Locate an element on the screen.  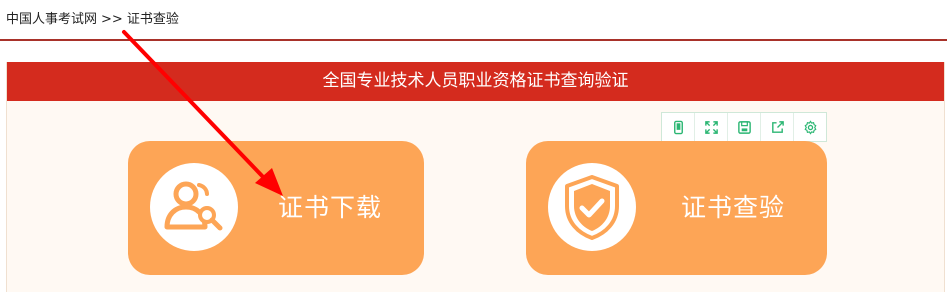
mobile-icon is located at coordinates (678, 127).